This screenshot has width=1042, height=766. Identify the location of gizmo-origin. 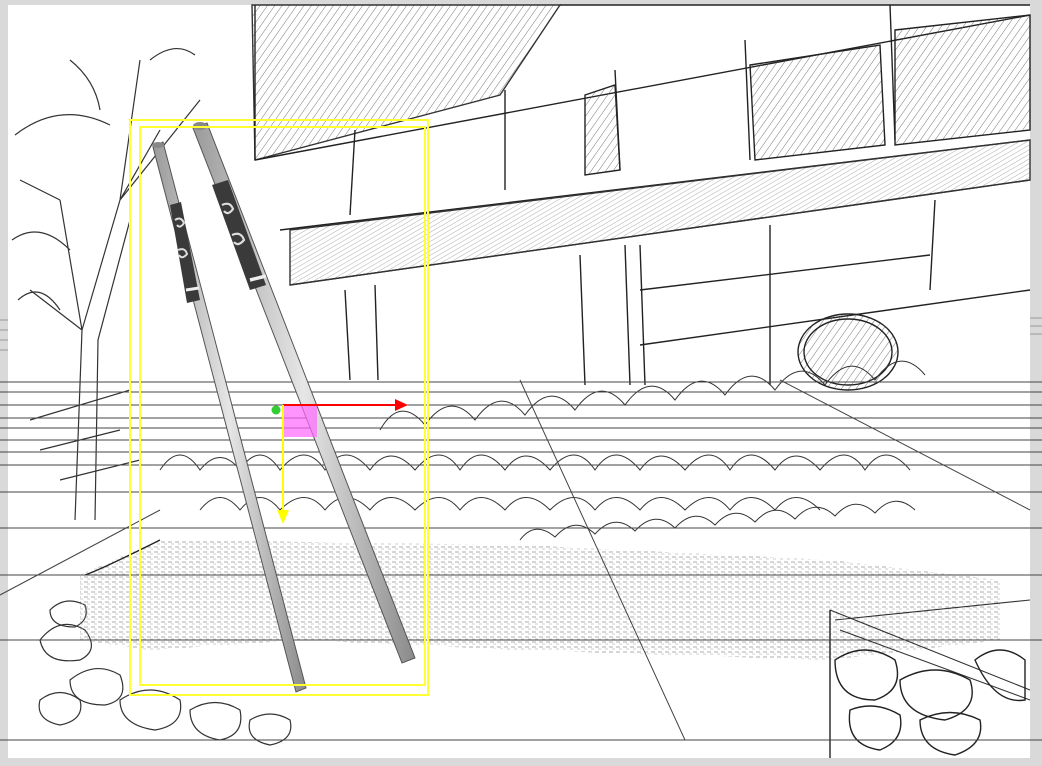
(276, 410).